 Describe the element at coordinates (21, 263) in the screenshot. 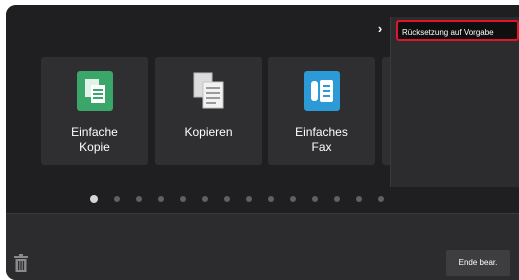

I see `trash-icon` at that location.